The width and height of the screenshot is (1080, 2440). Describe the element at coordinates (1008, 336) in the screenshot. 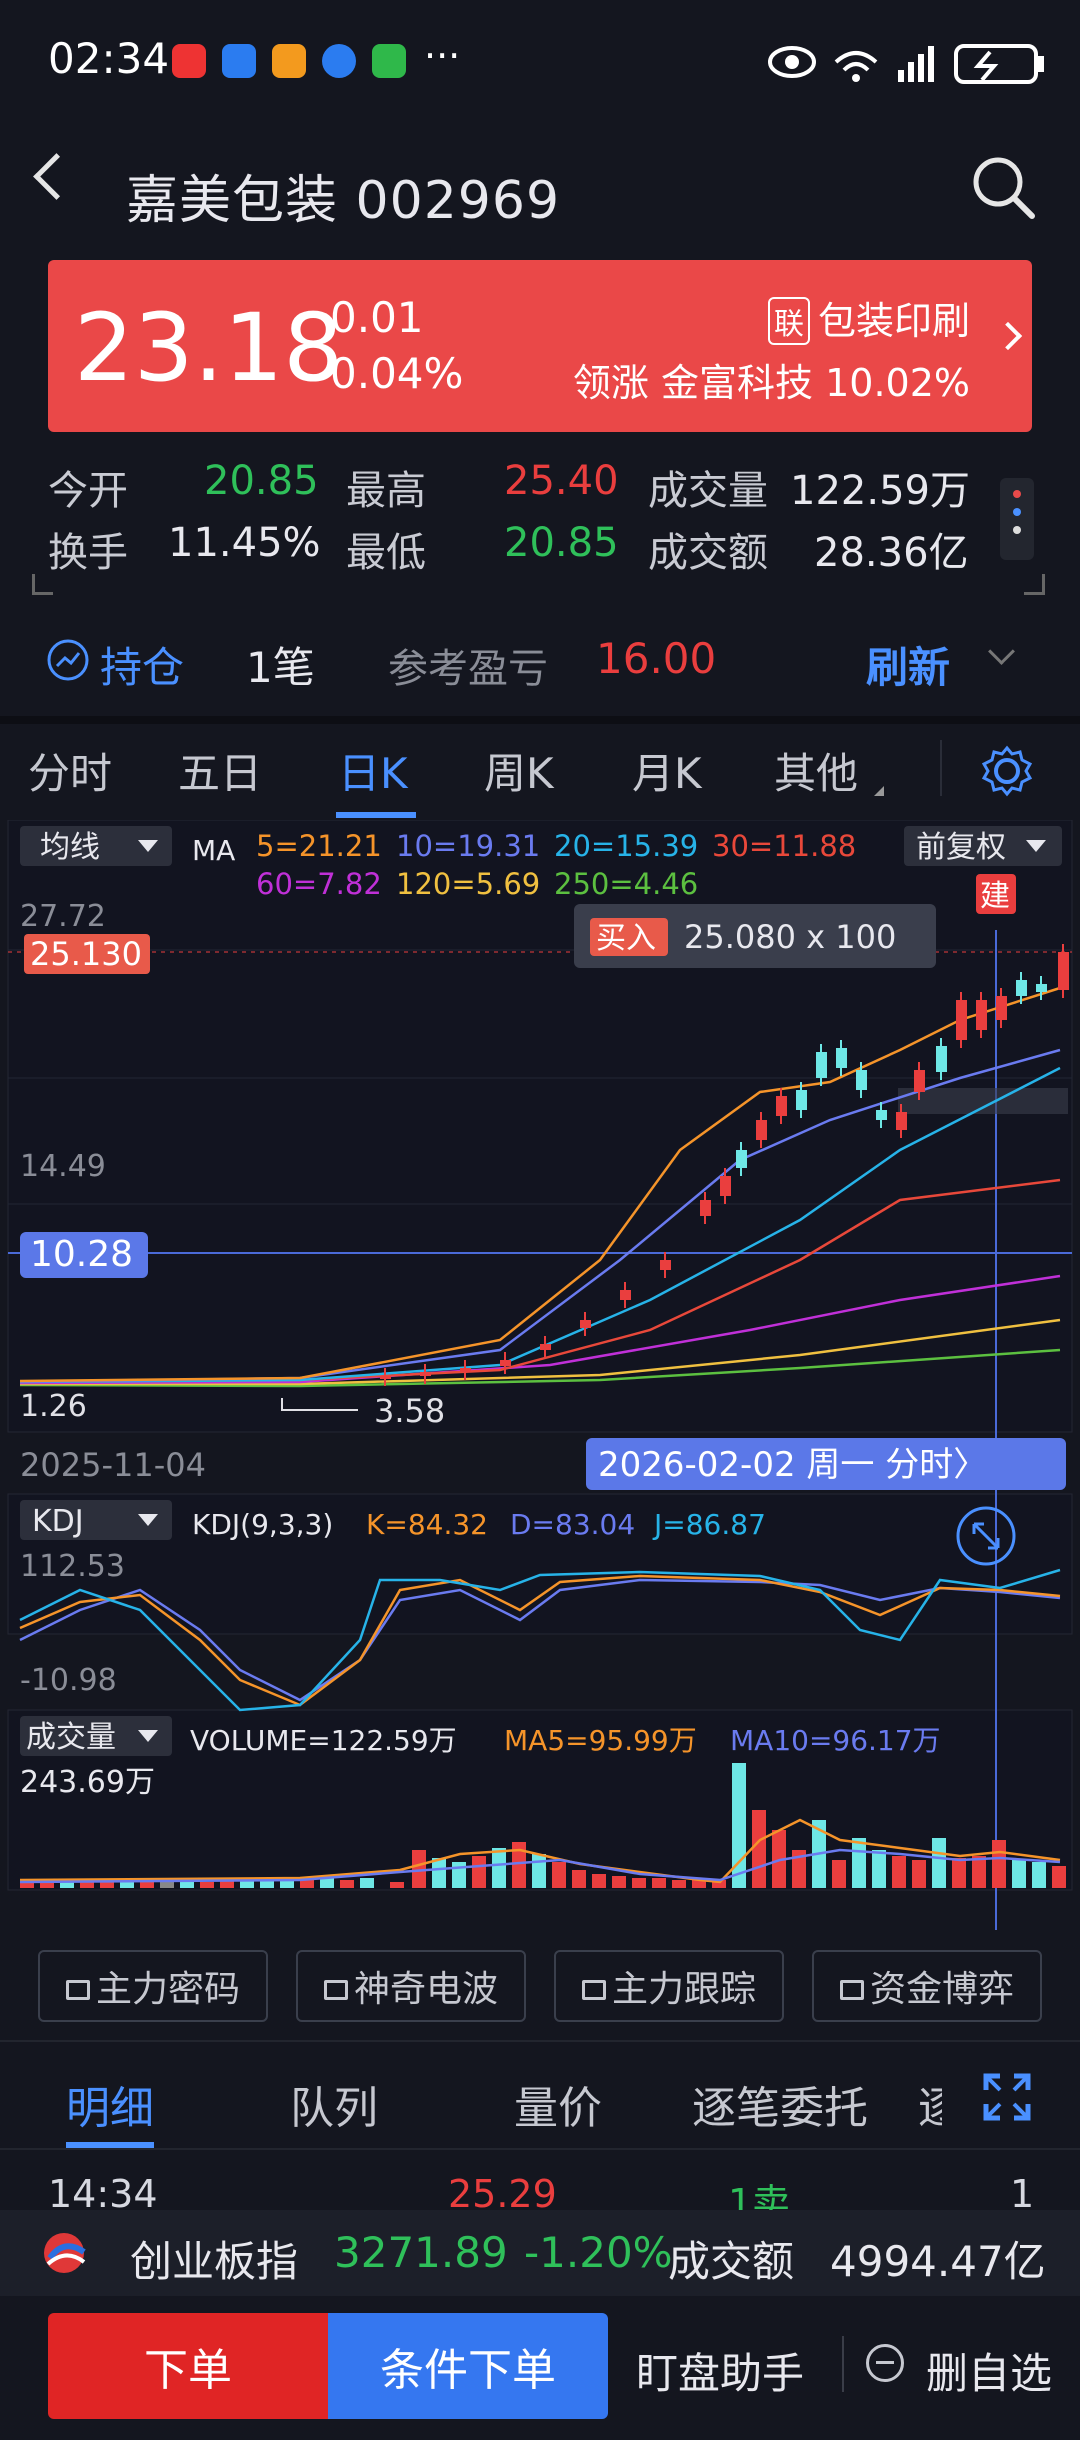

I see `chevron-right-icon` at that location.